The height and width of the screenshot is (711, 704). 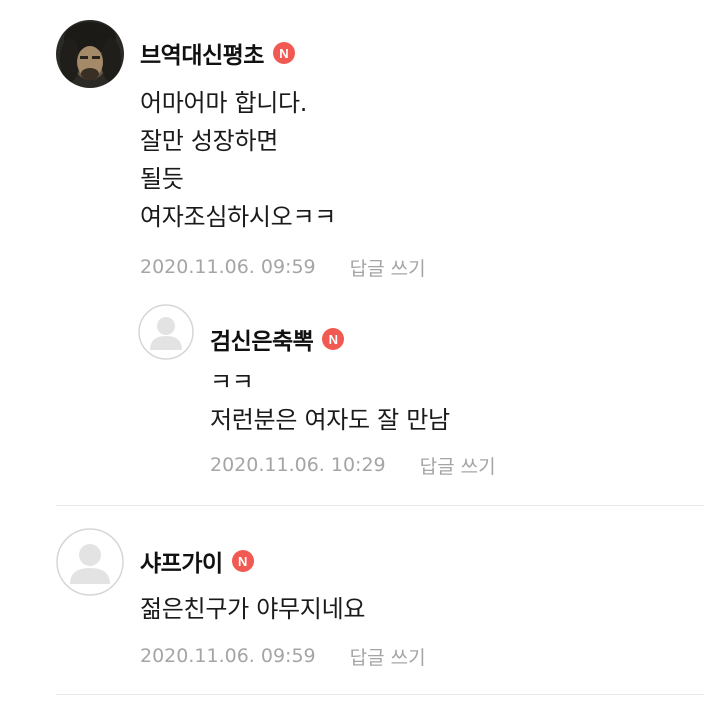 What do you see at coordinates (238, 217) in the screenshot?
I see `comment-line: 여자조심하시오ㅋㅋ` at bounding box center [238, 217].